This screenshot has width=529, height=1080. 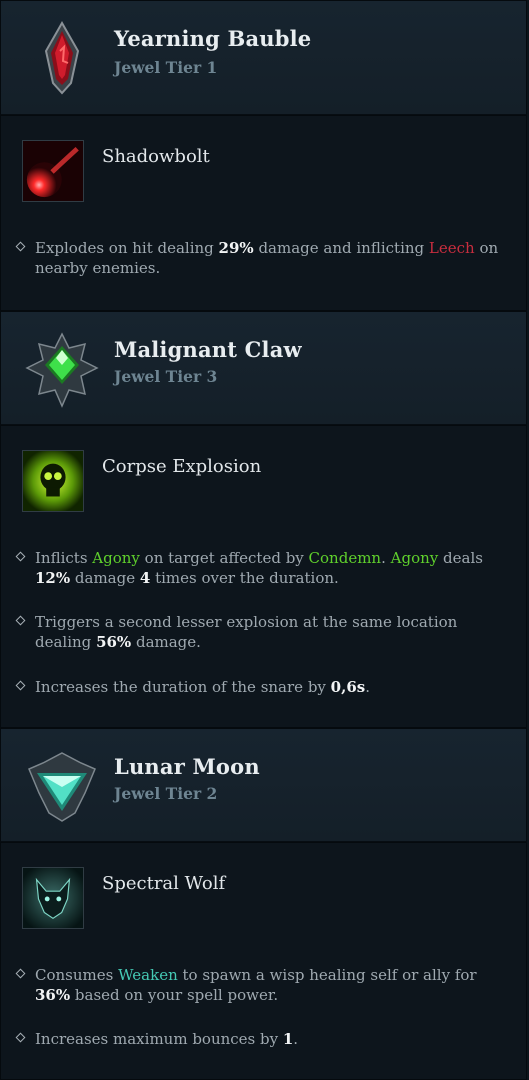 I want to click on jewel-header: Lunar Moon Jewel Tier 2, so click(x=263, y=785).